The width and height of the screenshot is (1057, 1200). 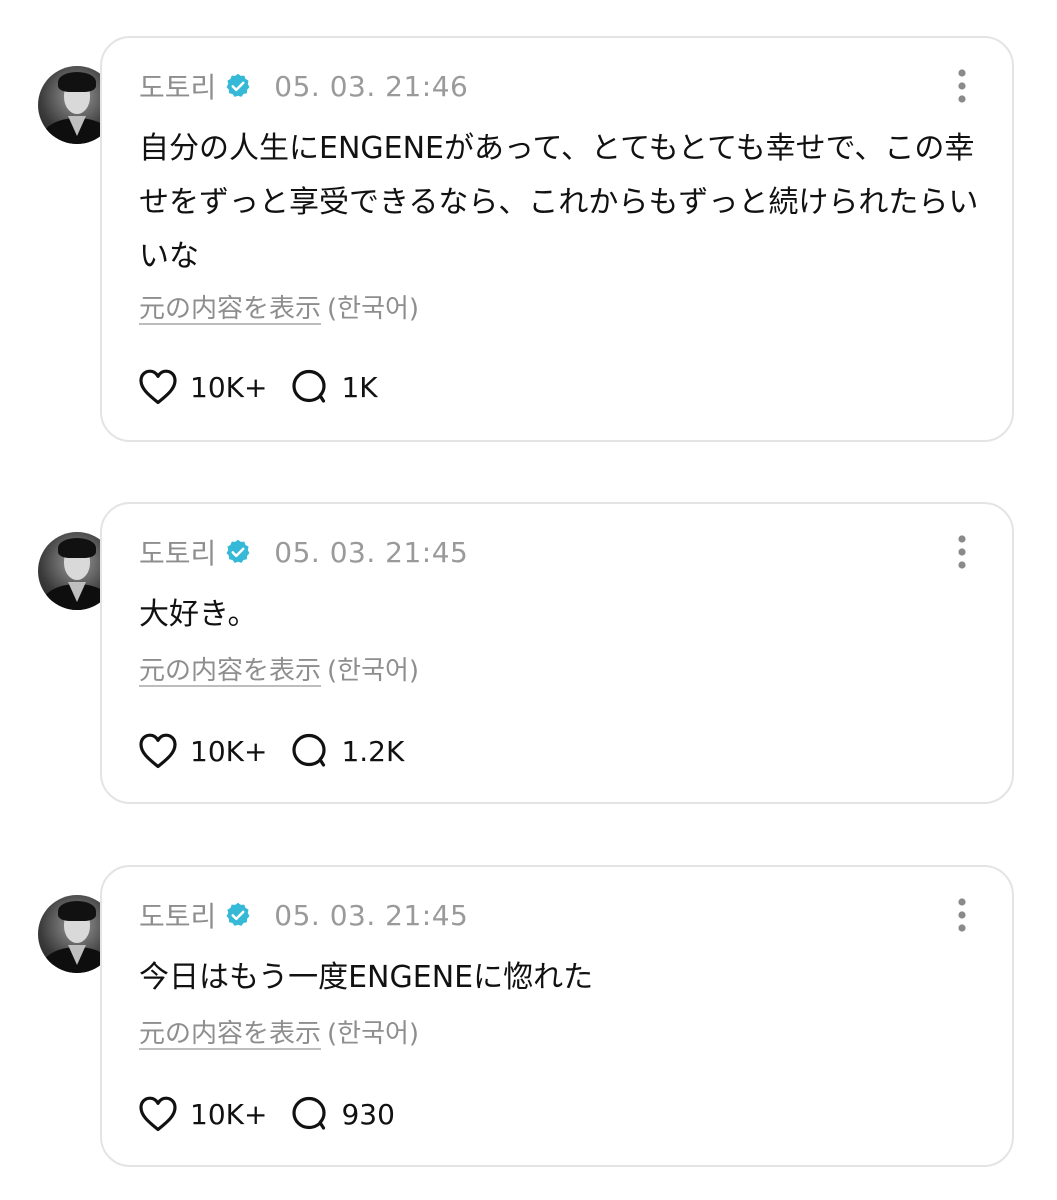 What do you see at coordinates (333, 387) in the screenshot?
I see `reply-button: 1K` at bounding box center [333, 387].